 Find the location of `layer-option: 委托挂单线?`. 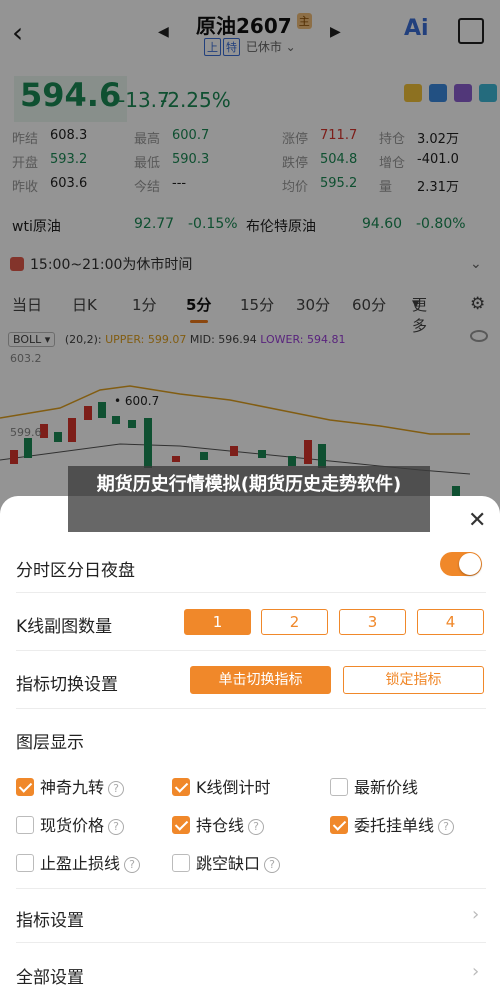

layer-option: 委托挂单线? is located at coordinates (392, 824).